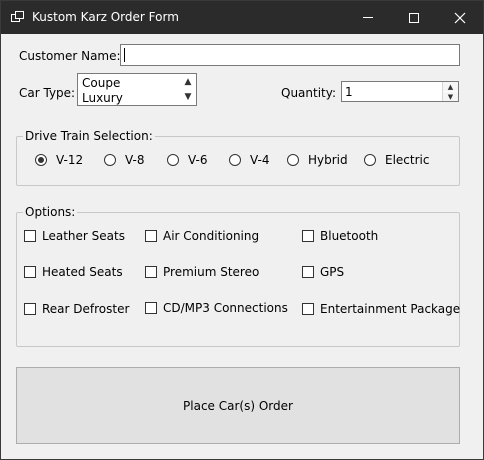 Image resolution: width=484 pixels, height=460 pixels. Describe the element at coordinates (124, 160) in the screenshot. I see `radio-v8: V-8` at that location.